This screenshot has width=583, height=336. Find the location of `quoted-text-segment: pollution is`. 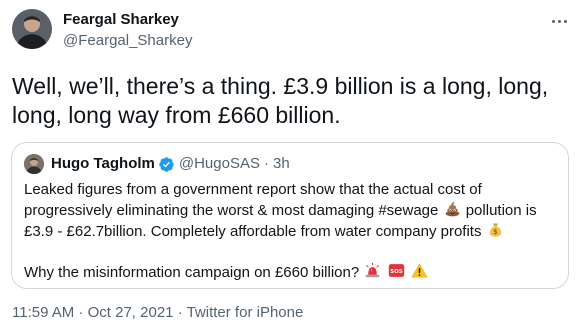

quoted-text-segment: pollution is is located at coordinates (501, 210).